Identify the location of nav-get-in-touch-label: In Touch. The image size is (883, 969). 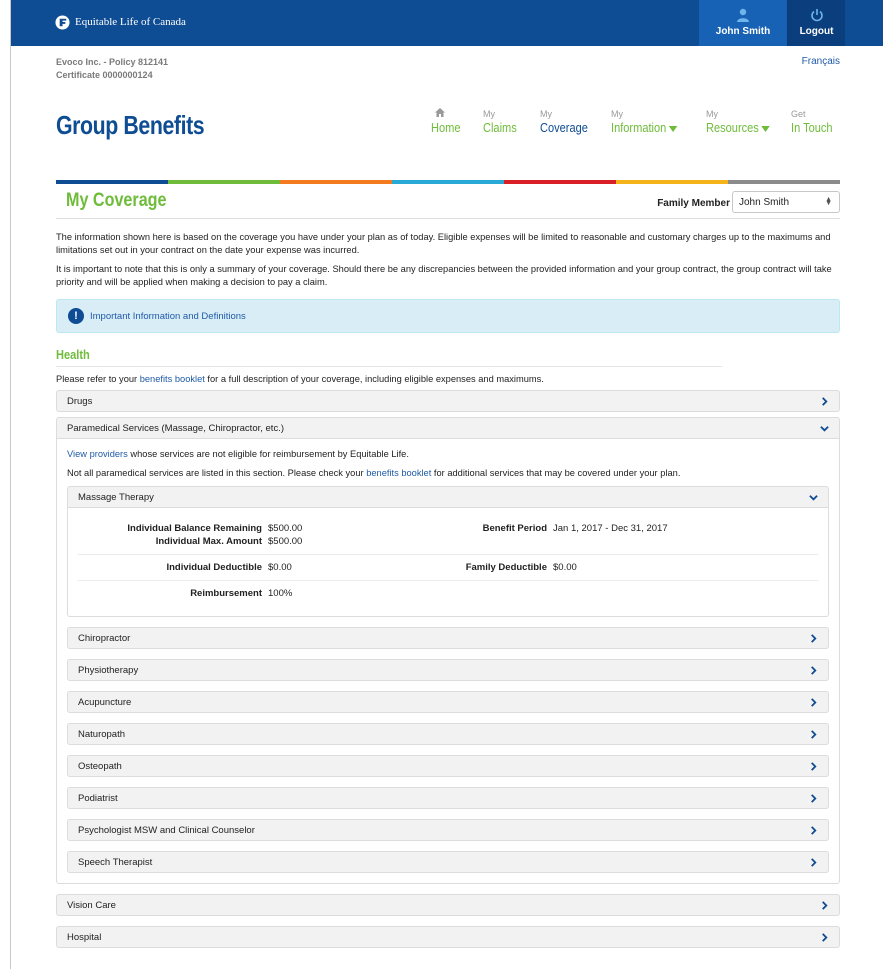
(812, 127).